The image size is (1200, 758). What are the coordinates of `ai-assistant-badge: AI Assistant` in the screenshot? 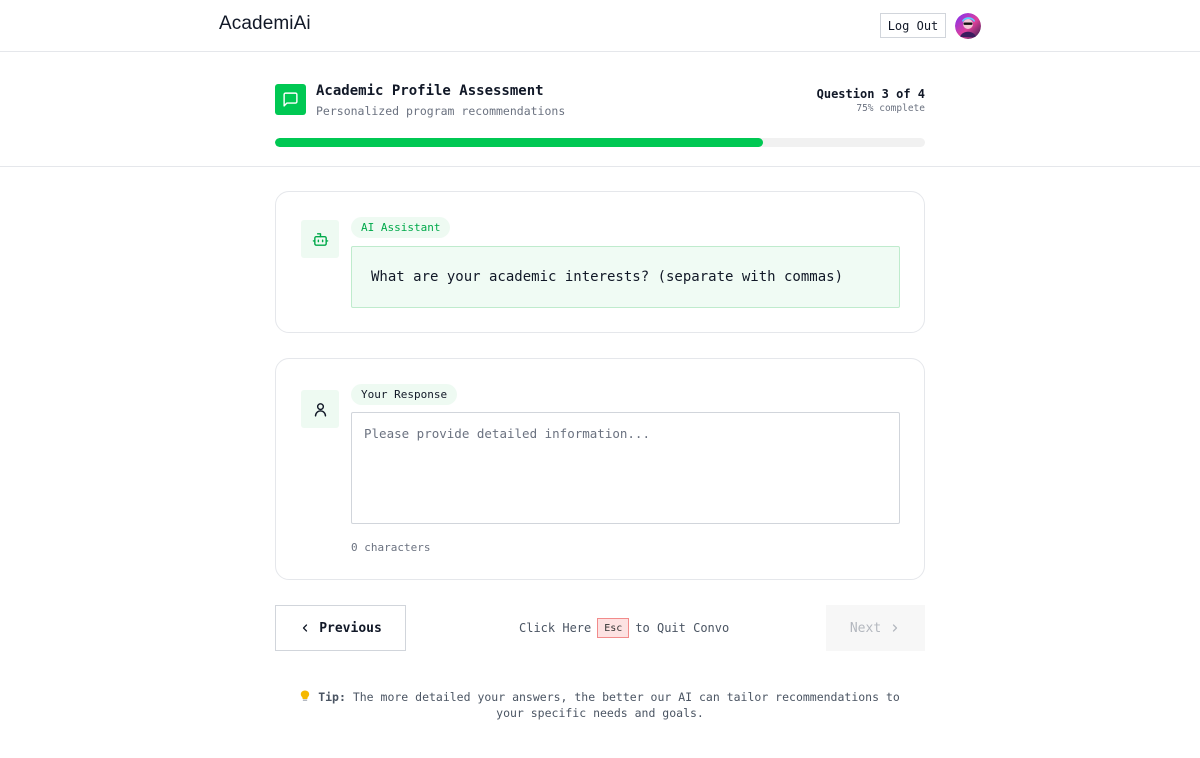 It's located at (401, 227).